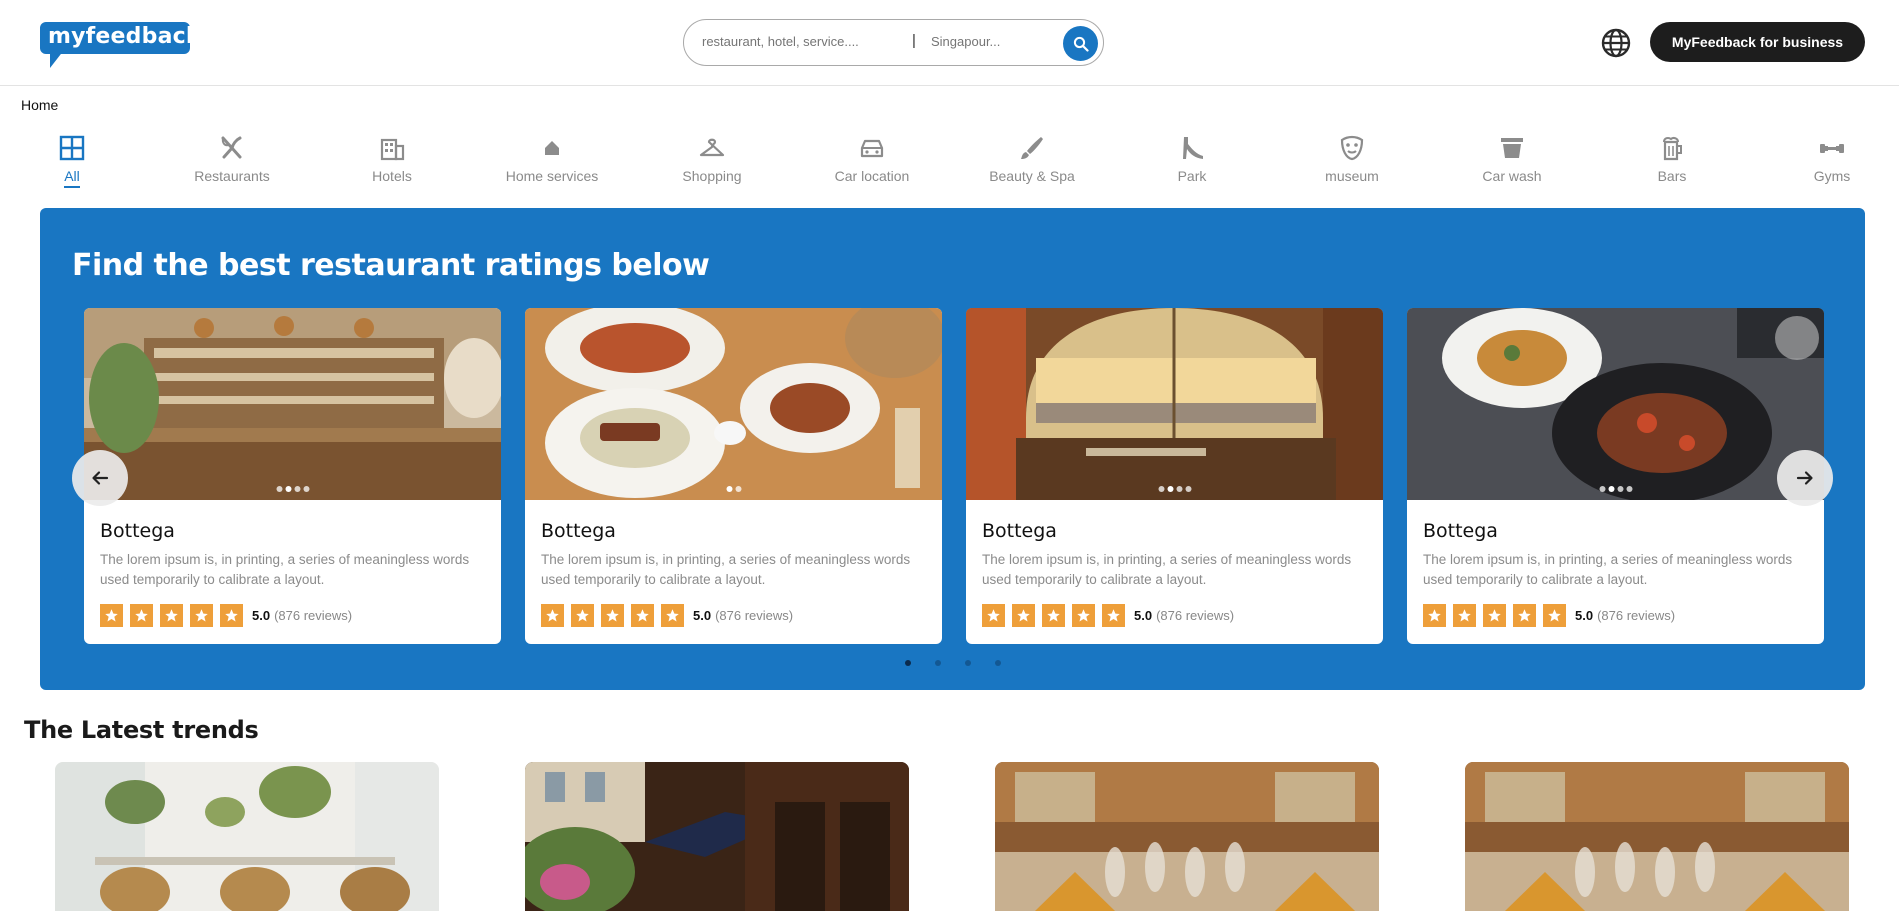  Describe the element at coordinates (39, 105) in the screenshot. I see `breadcrumb: Home` at that location.